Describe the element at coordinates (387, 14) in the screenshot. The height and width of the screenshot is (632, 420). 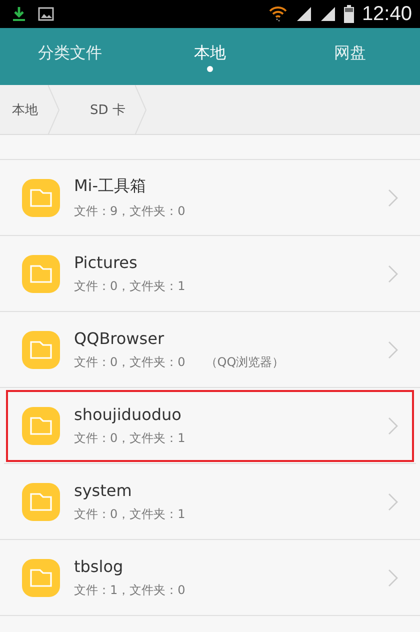
I see `clock-time: 12:40` at that location.